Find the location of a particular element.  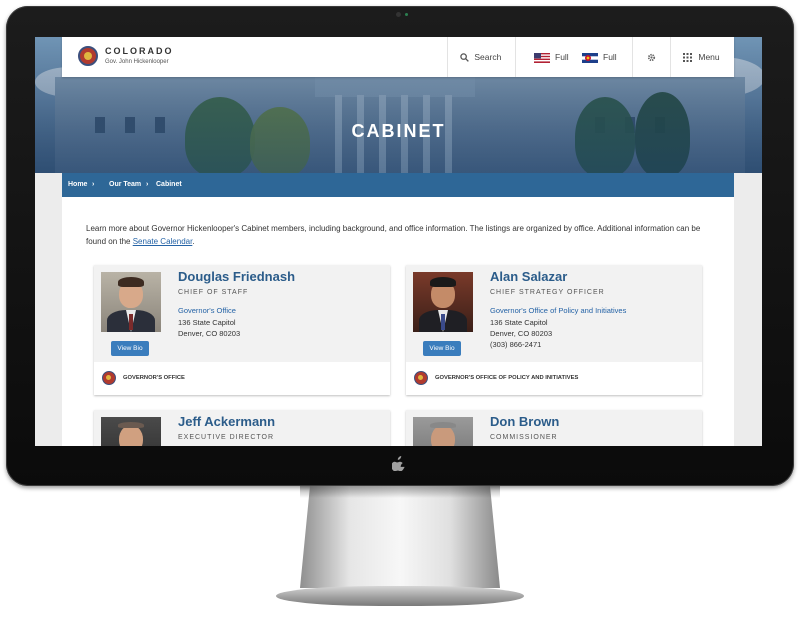

search-label: Search is located at coordinates (488, 57).